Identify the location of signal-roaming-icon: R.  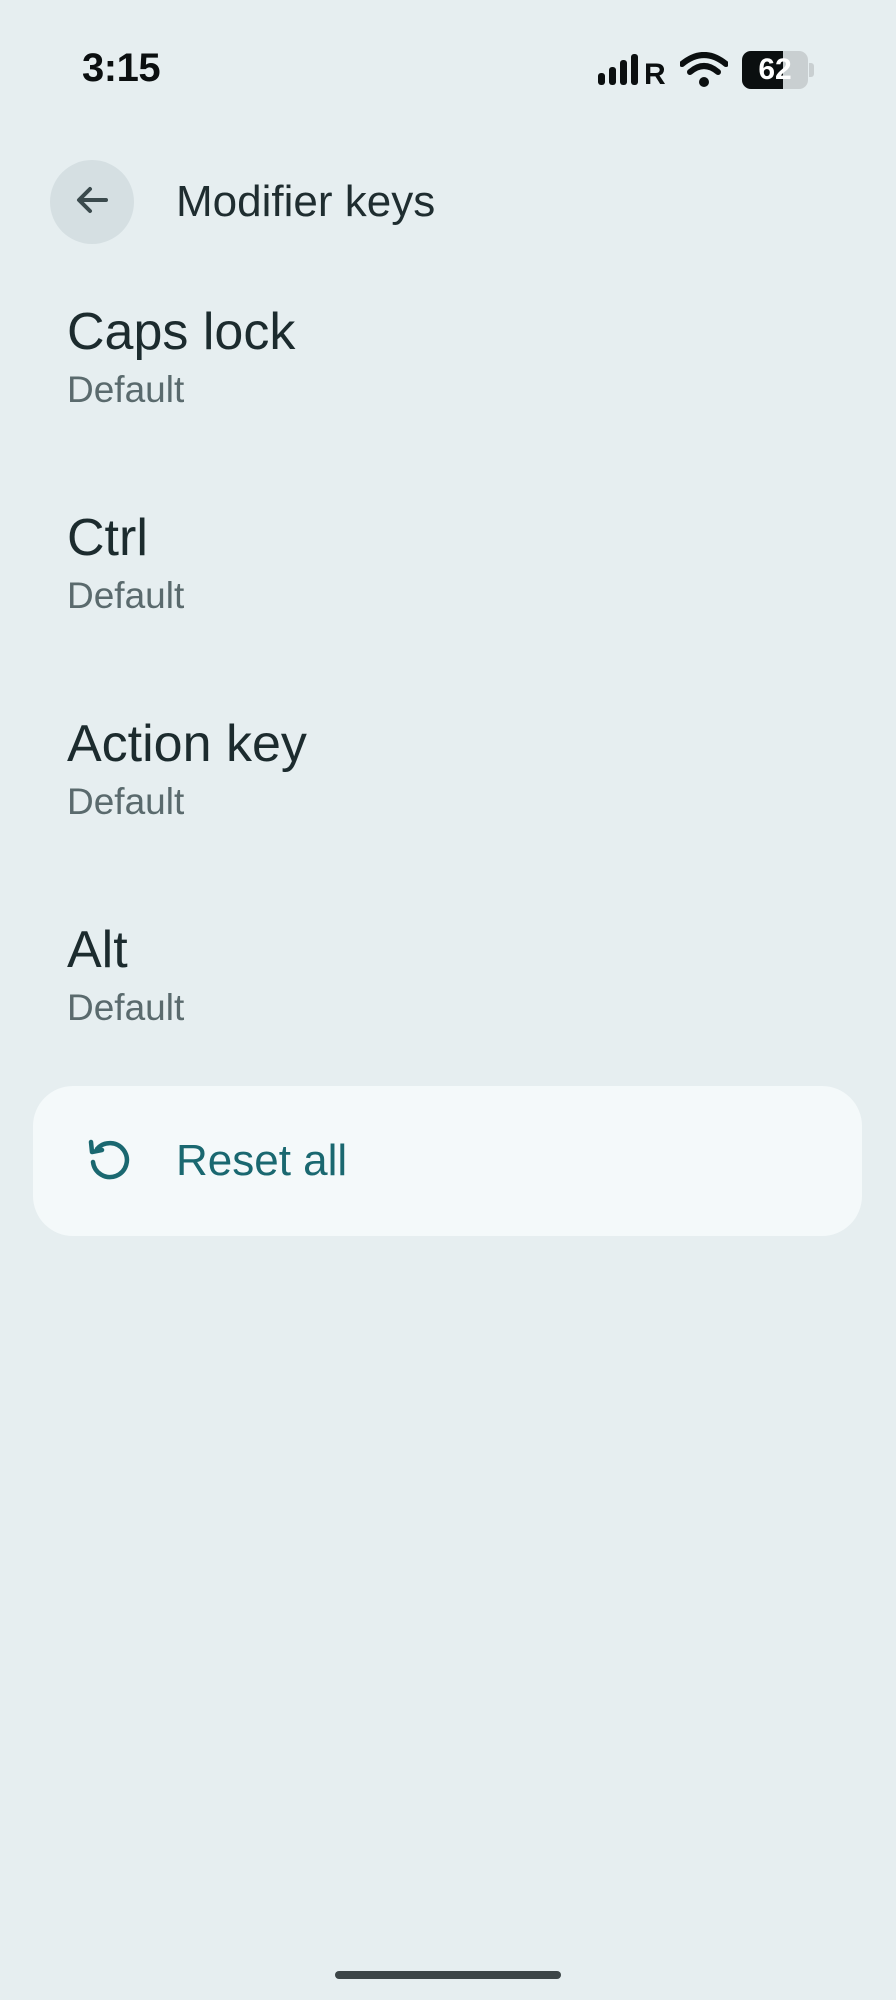
(632, 70).